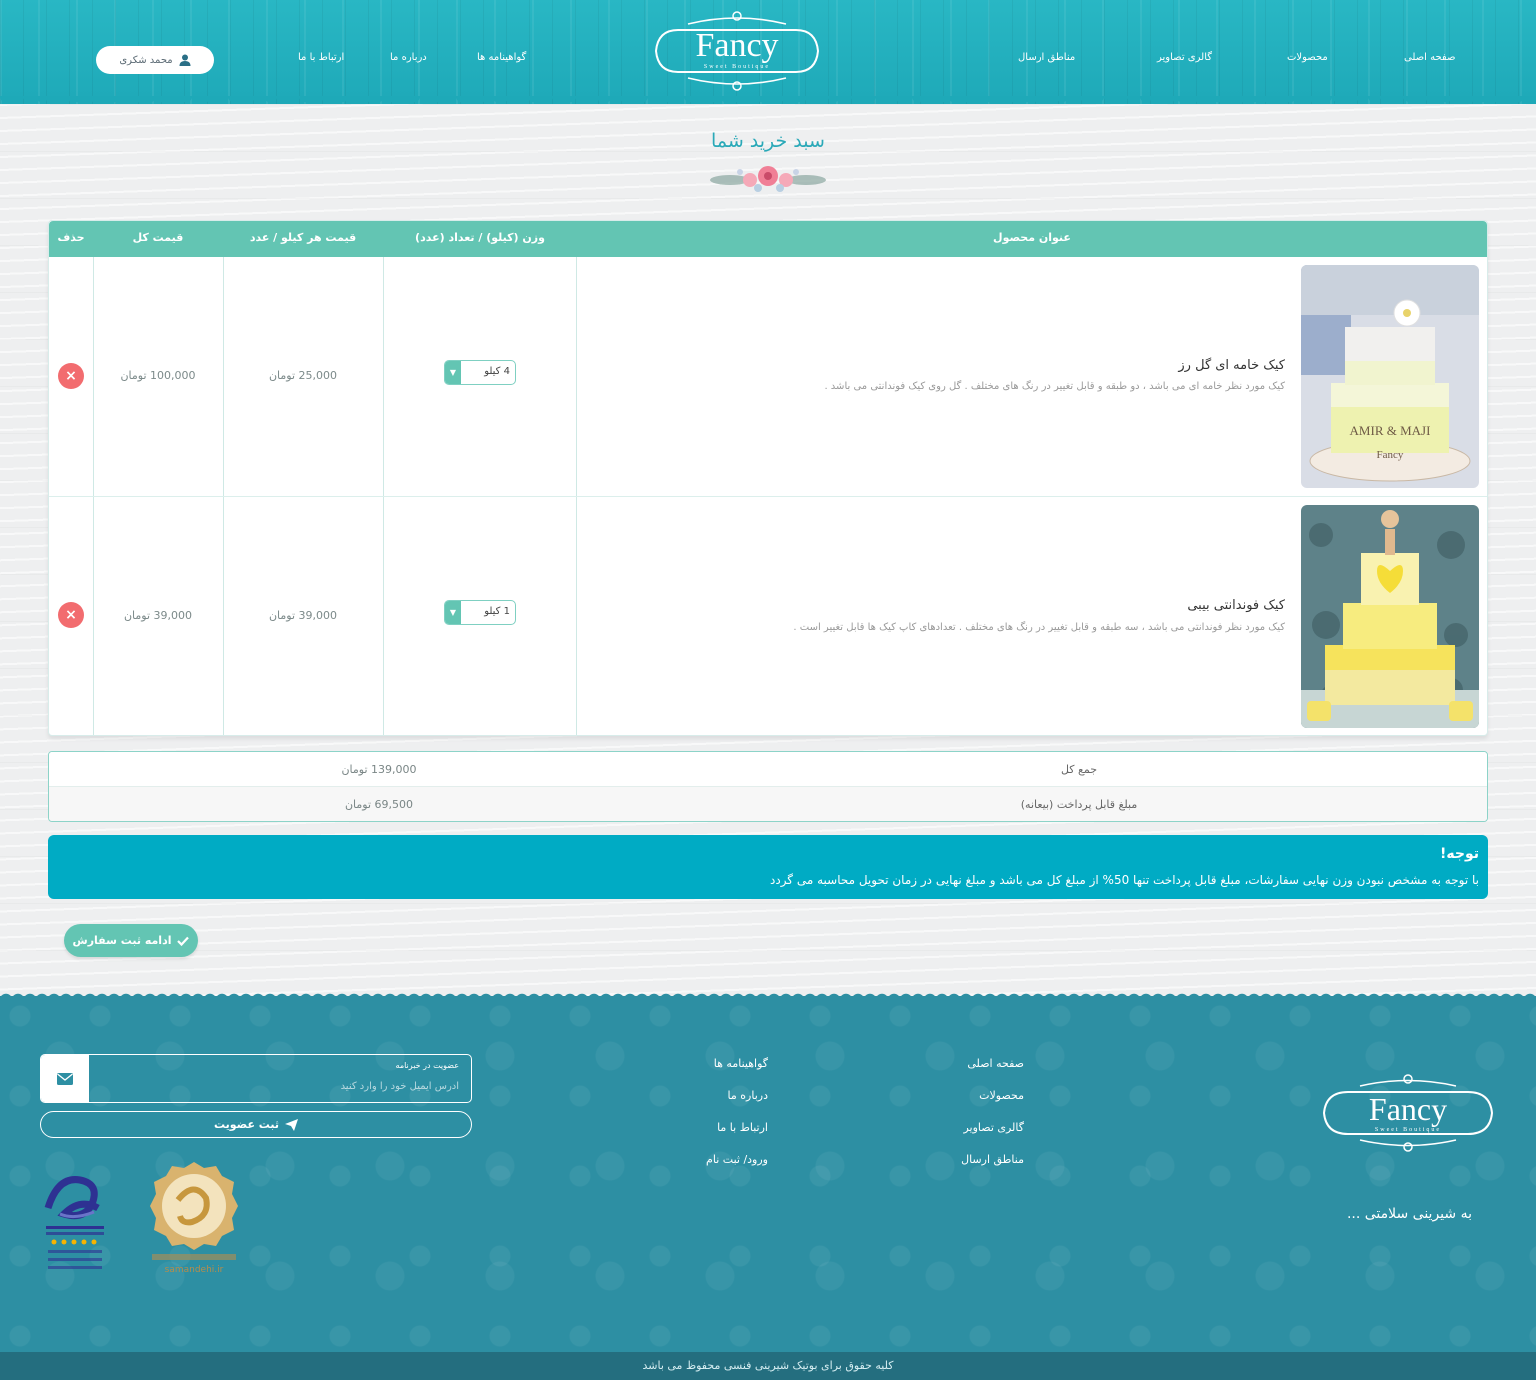 The image size is (1536, 1380). Describe the element at coordinates (1459, 854) in the screenshot. I see `notice-title: توجه!` at that location.